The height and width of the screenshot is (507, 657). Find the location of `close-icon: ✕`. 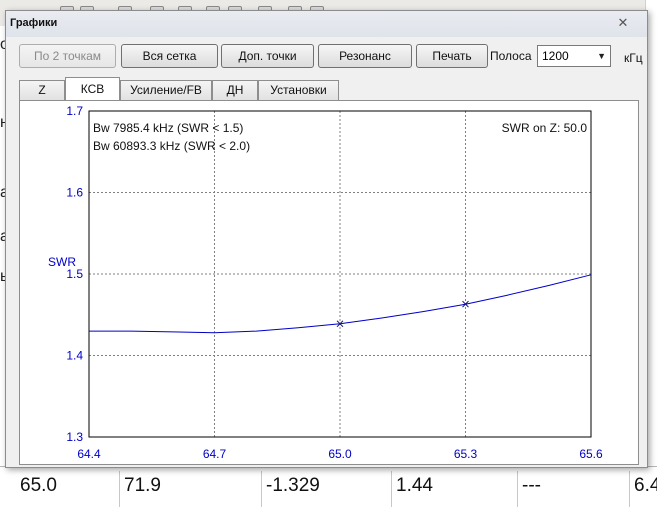

close-icon: ✕ is located at coordinates (623, 23).